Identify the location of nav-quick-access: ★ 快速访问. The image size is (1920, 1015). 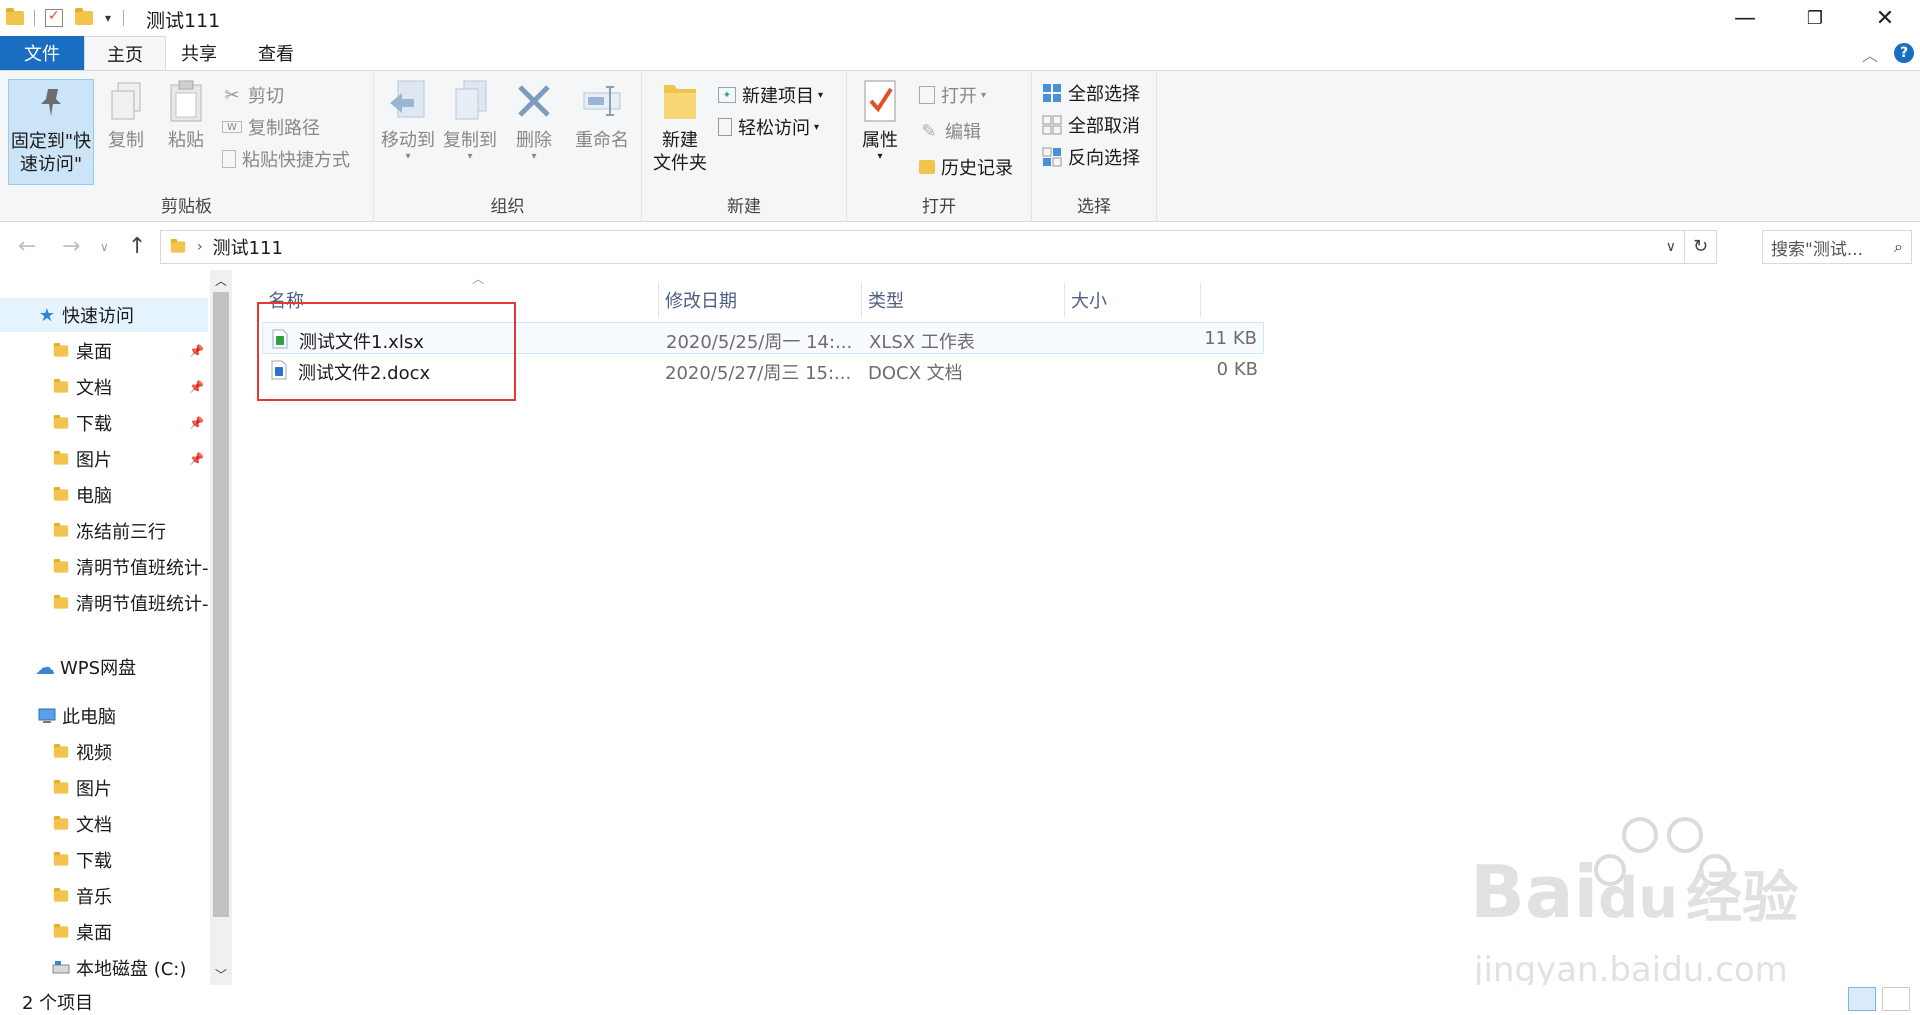
(104, 315).